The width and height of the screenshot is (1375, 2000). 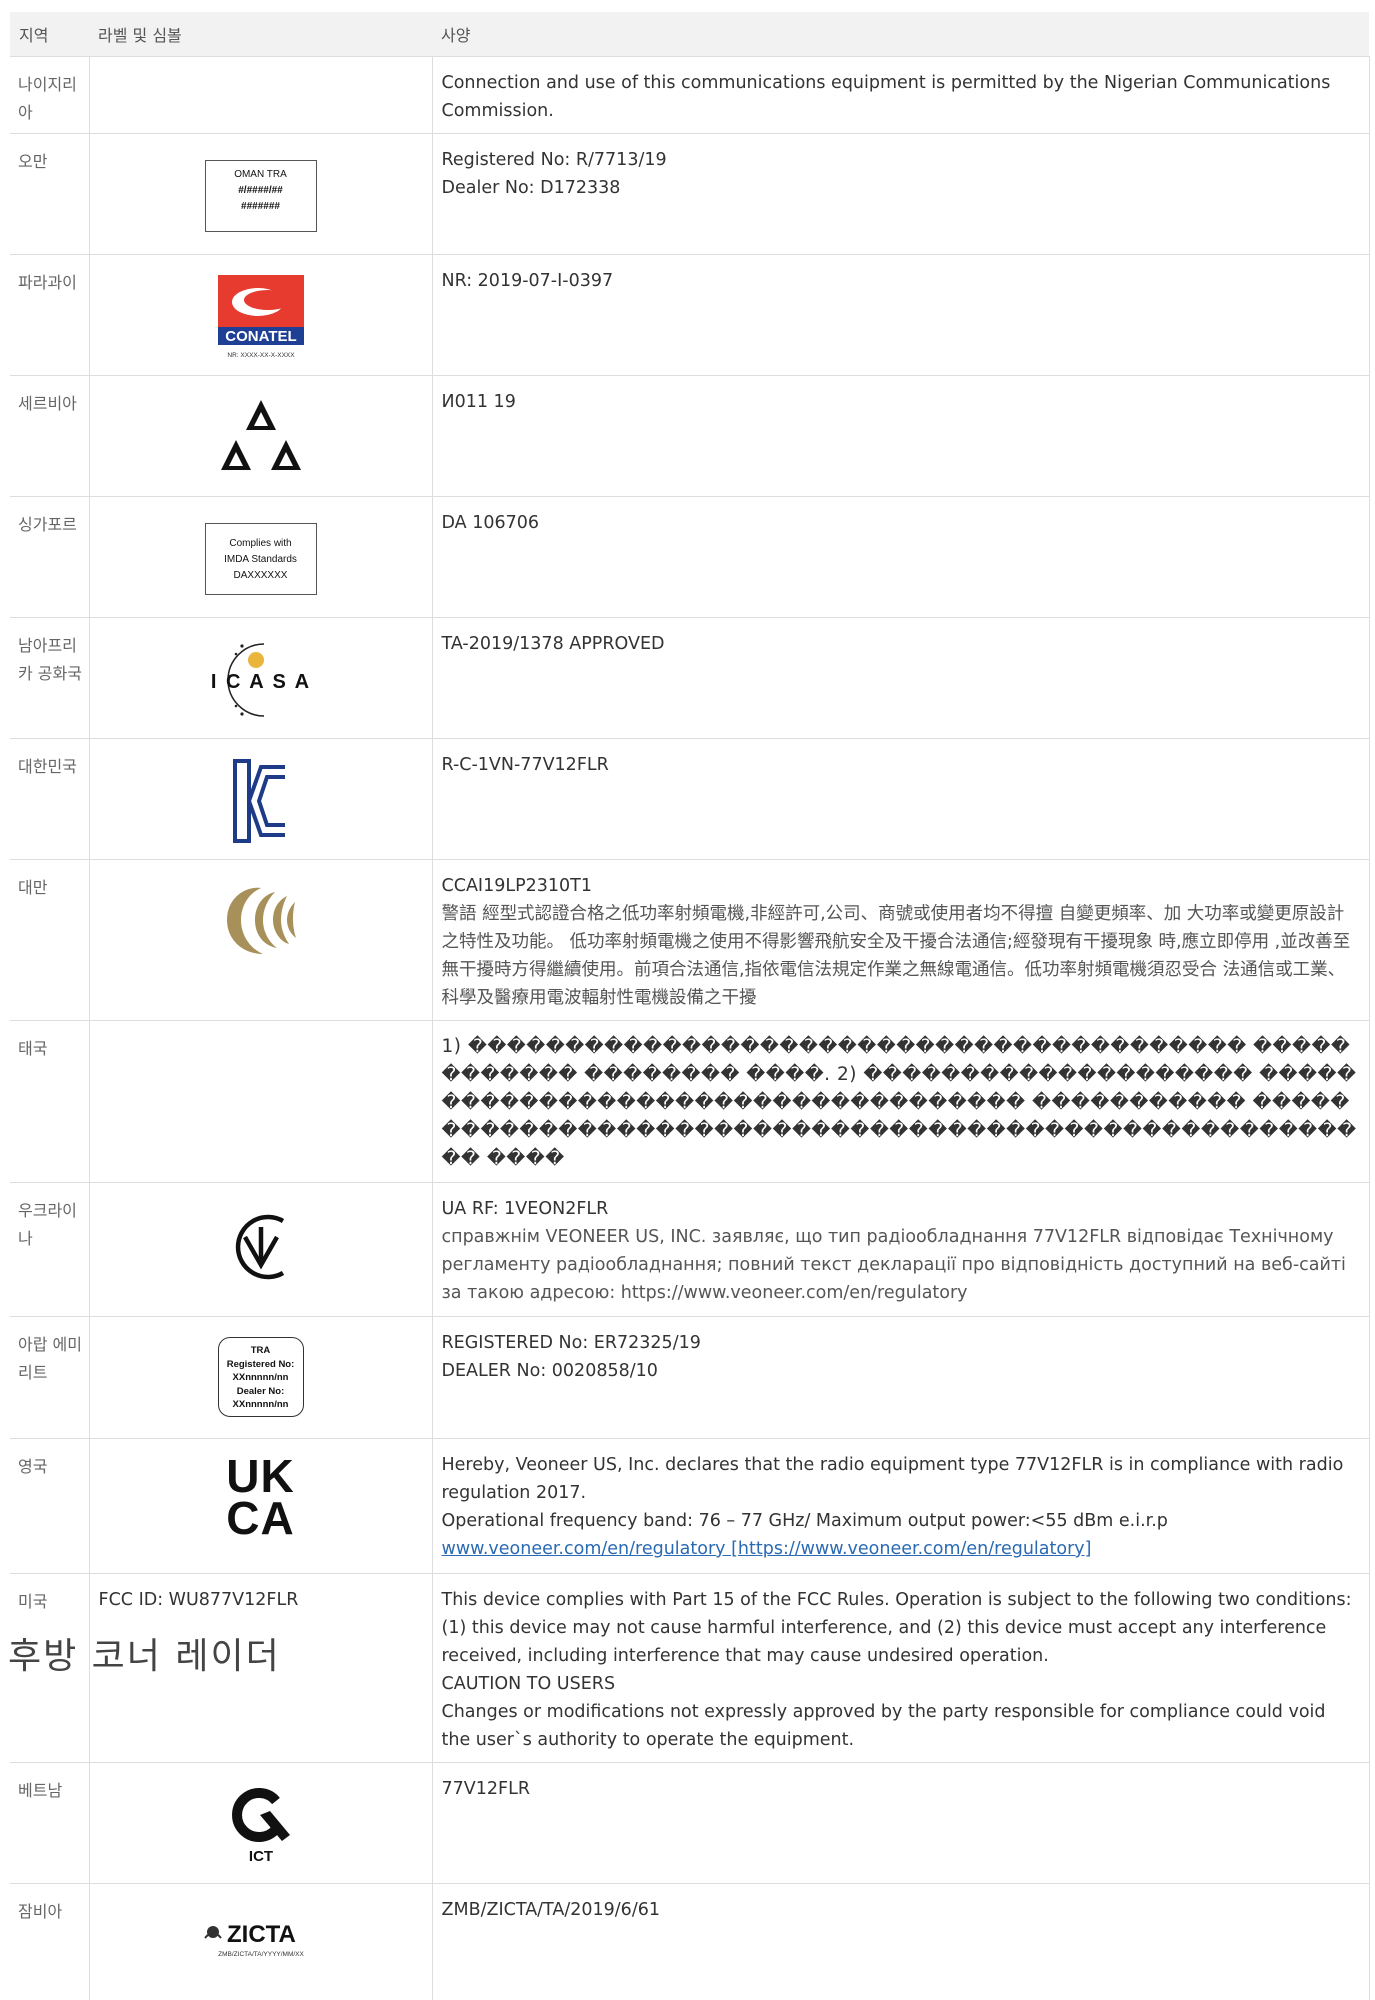 I want to click on zicta-logo-caption: ZMB/ZICTA/TA/YYYY/MM/XX, so click(x=261, y=1954).